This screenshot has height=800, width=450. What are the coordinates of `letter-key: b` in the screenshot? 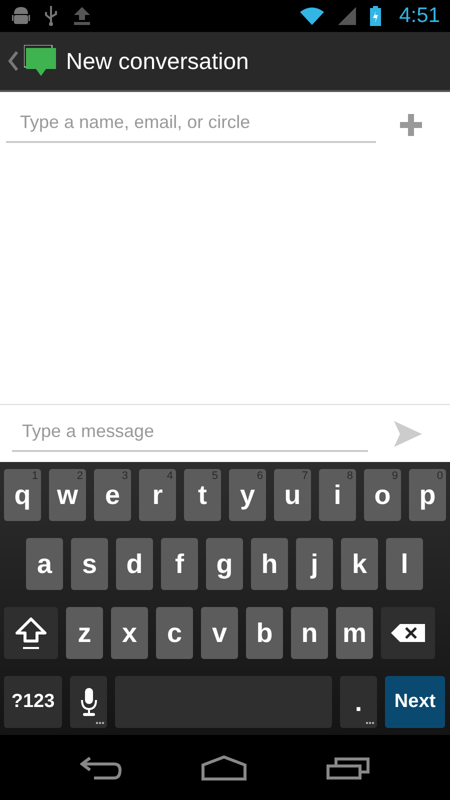 It's located at (264, 633).